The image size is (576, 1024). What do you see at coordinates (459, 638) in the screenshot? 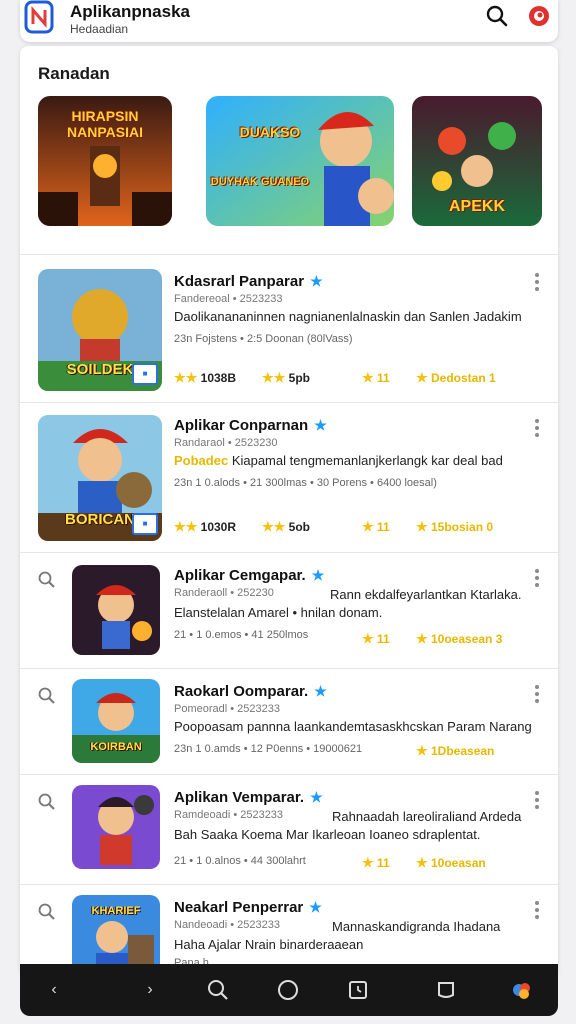
I see `rating-stat: ★ 10oeasean 3` at bounding box center [459, 638].